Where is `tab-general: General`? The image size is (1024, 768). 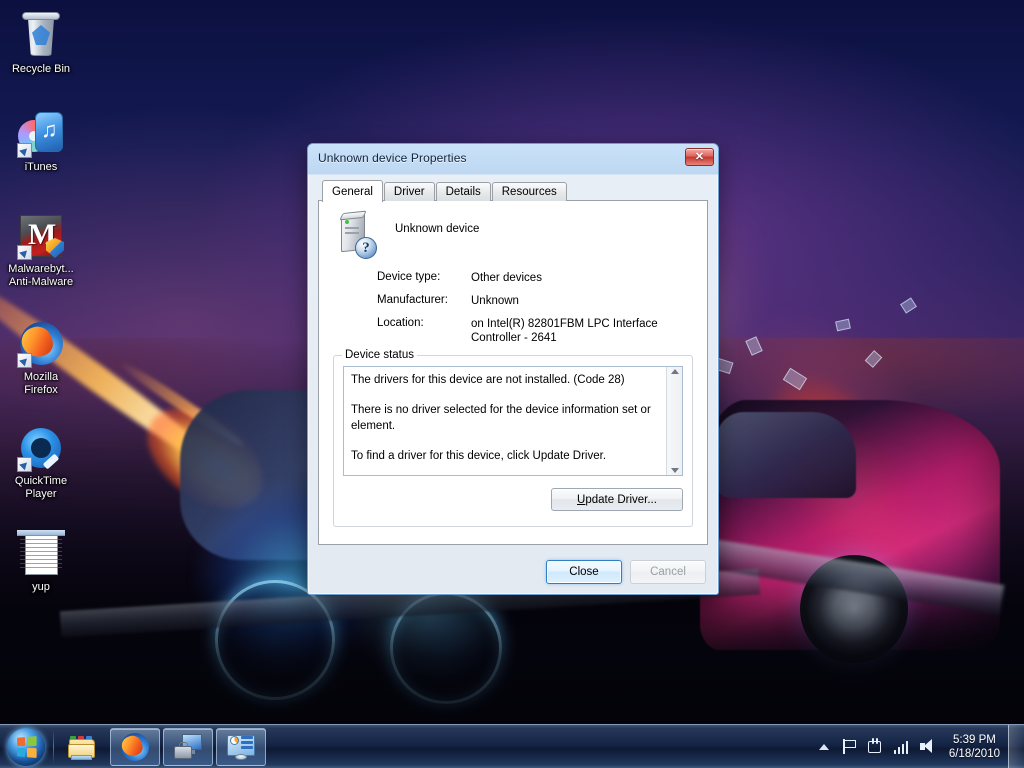 tab-general: General is located at coordinates (352, 191).